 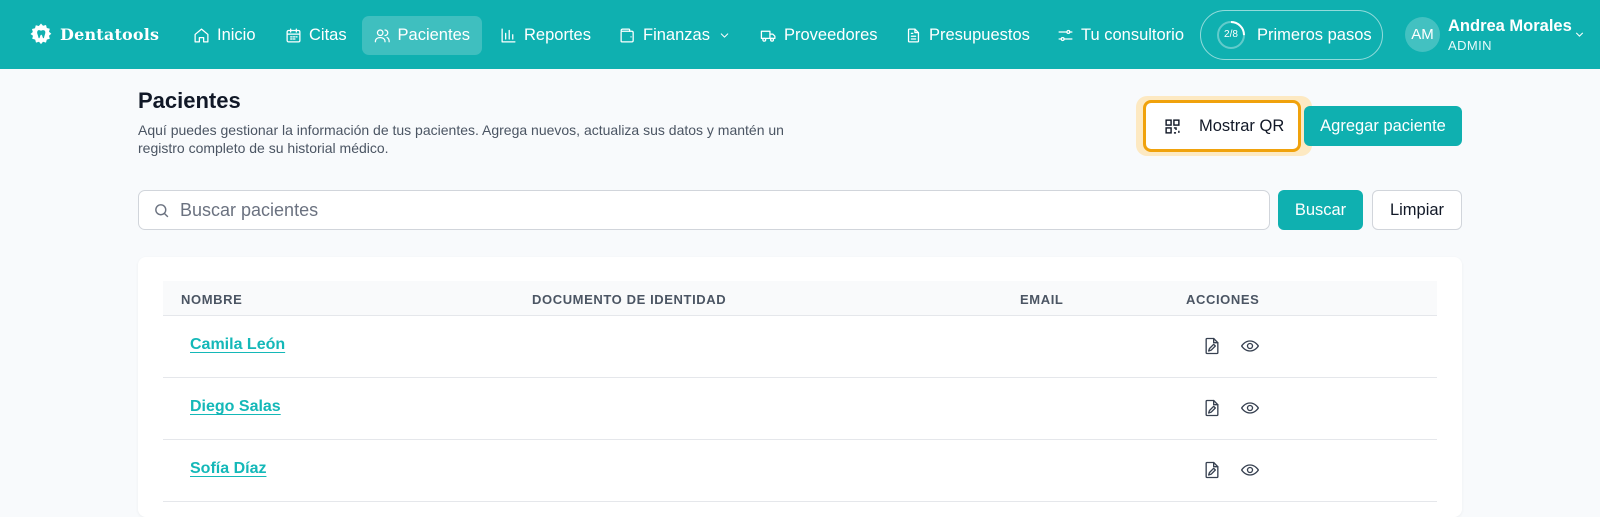 I want to click on brand-name: Dentatools, so click(x=110, y=34).